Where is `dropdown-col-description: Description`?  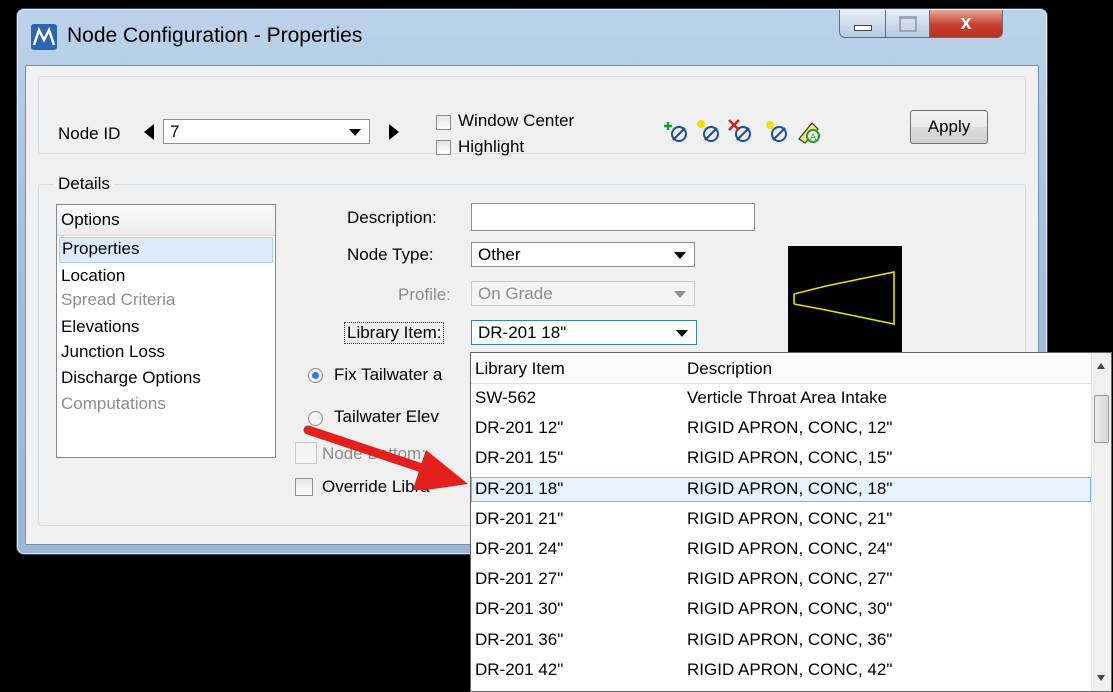 dropdown-col-description: Description is located at coordinates (730, 368).